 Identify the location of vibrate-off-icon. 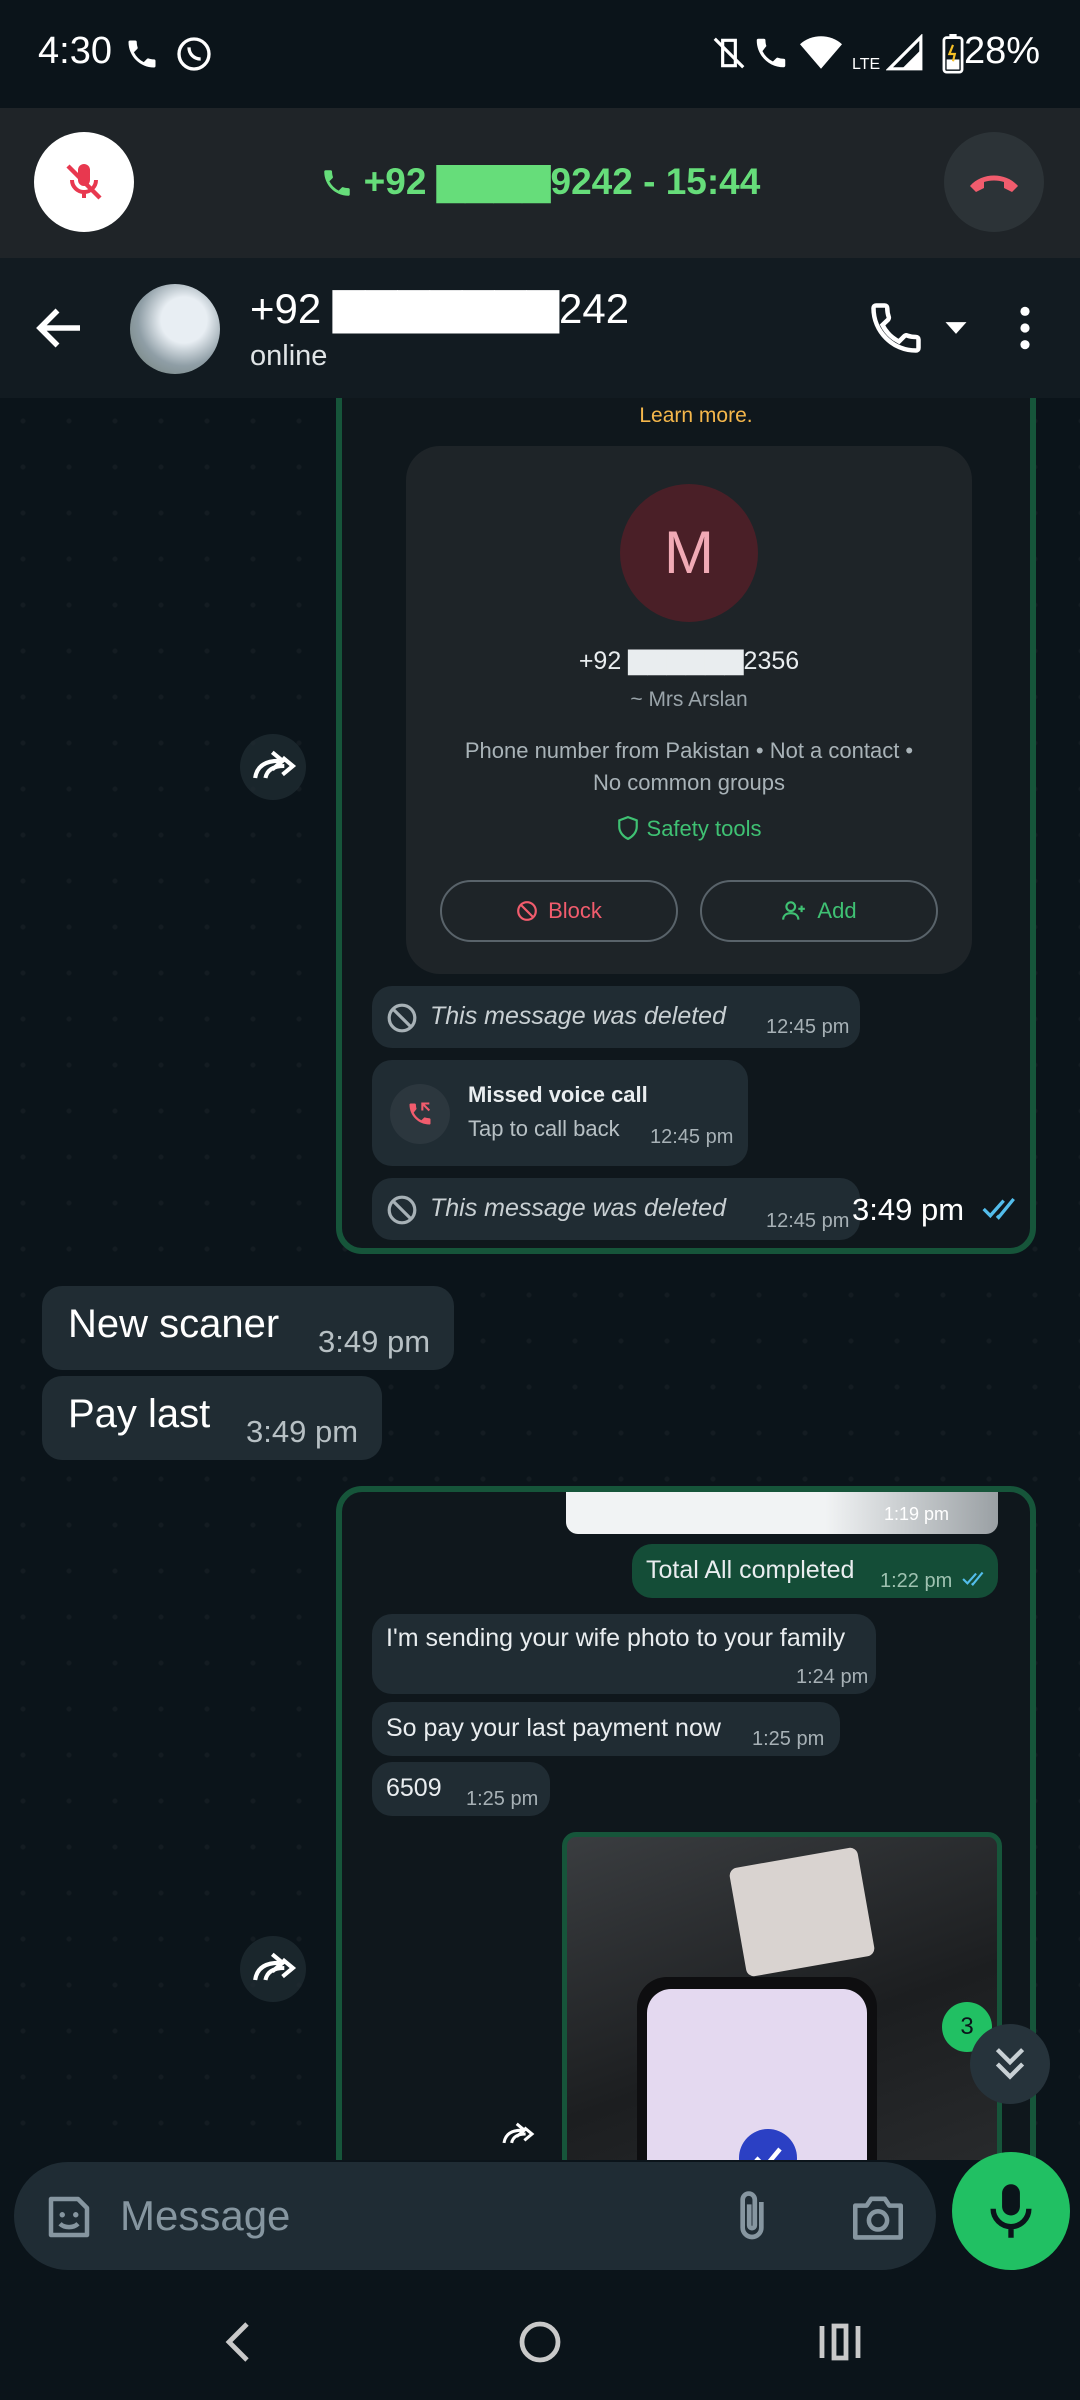
(729, 53).